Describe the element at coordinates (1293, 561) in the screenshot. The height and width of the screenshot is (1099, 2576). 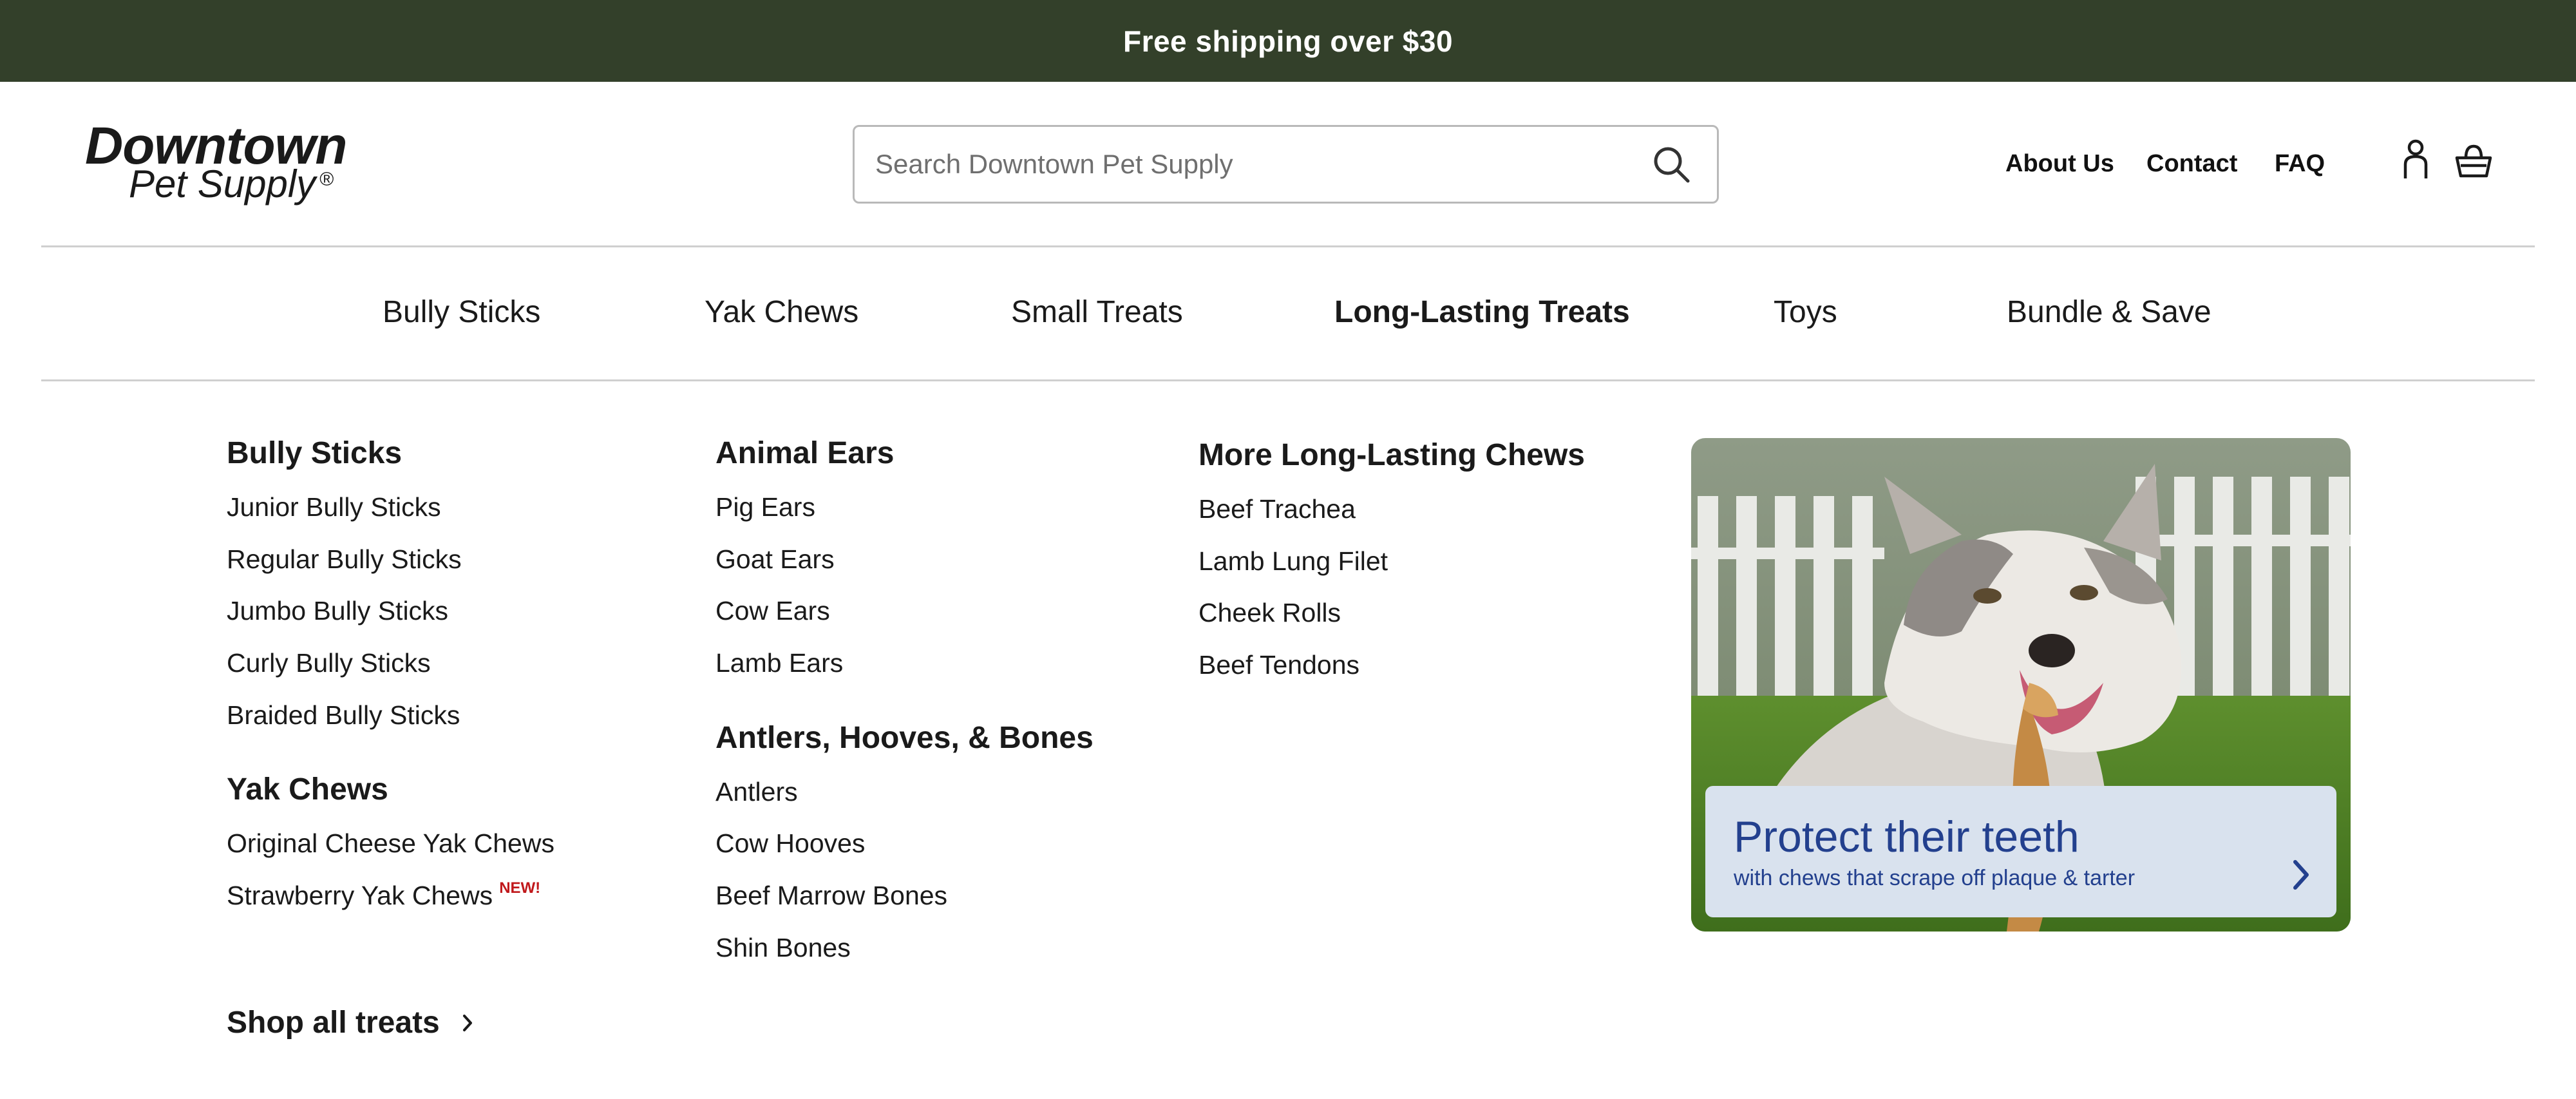
I see `menu-link: Lamb Lung Filet` at that location.